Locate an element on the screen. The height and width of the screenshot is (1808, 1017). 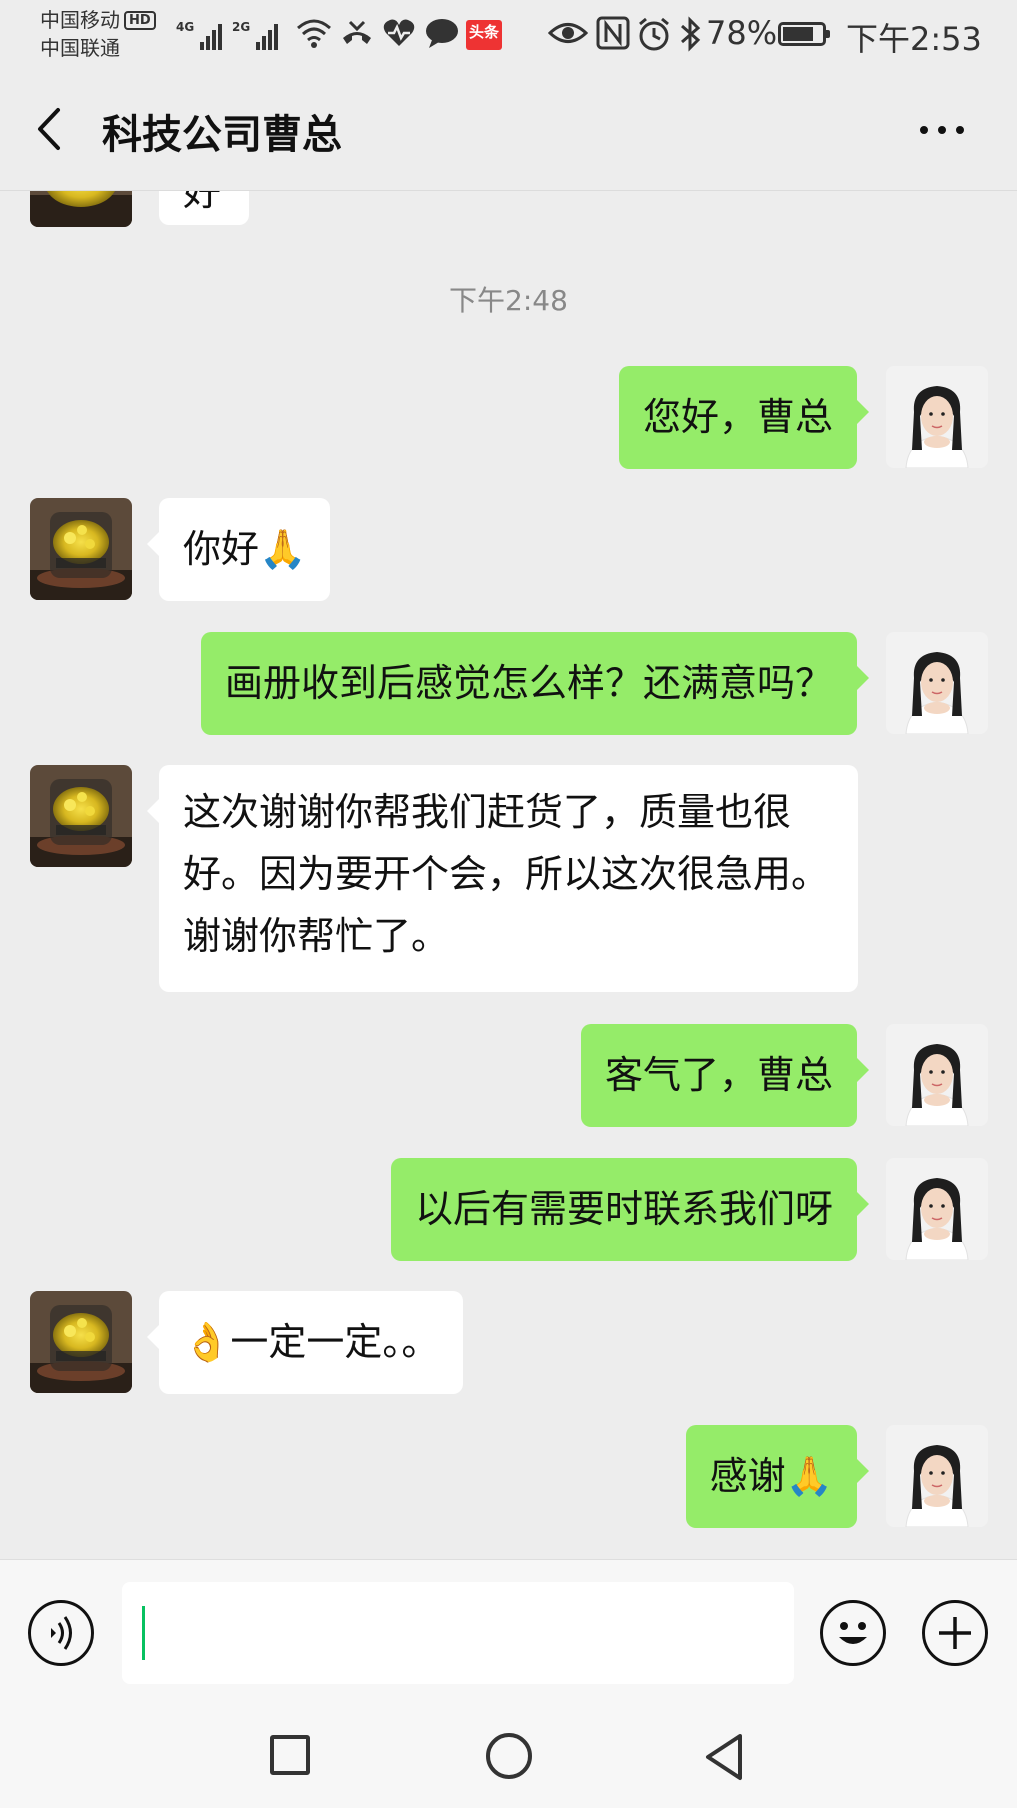
message-text: 好 is located at coordinates (202, 202).